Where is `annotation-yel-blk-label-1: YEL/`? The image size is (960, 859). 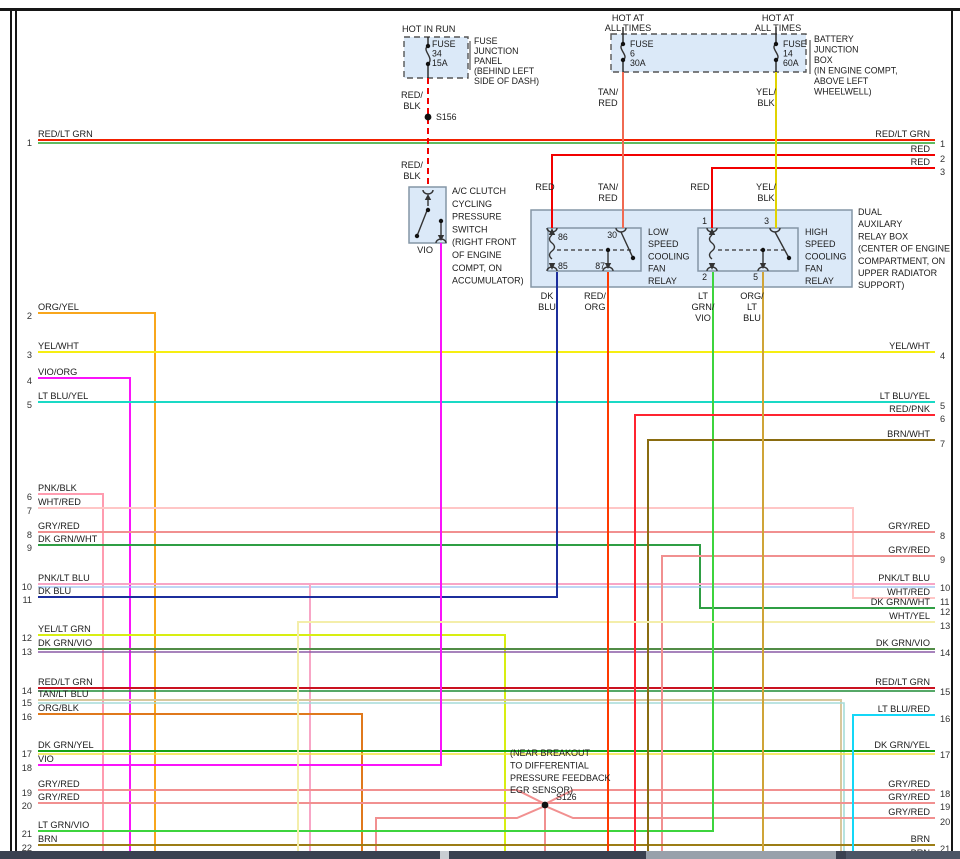 annotation-yel-blk-label-1: YEL/ is located at coordinates (766, 92).